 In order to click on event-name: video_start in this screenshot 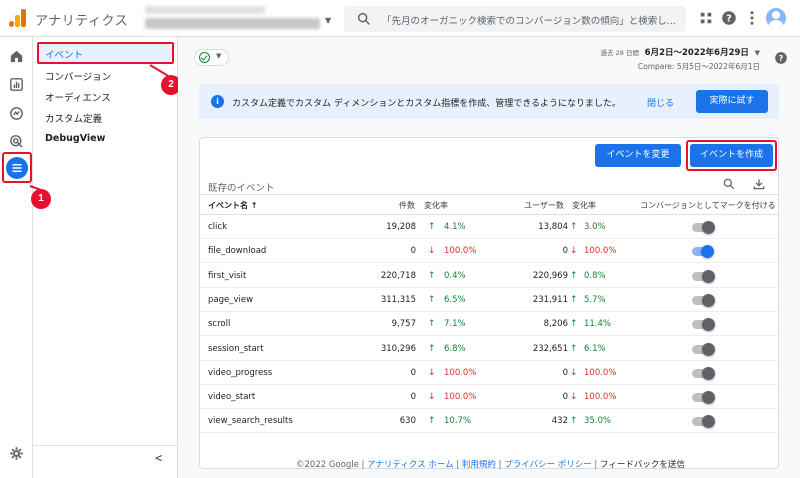, I will do `click(231, 397)`.